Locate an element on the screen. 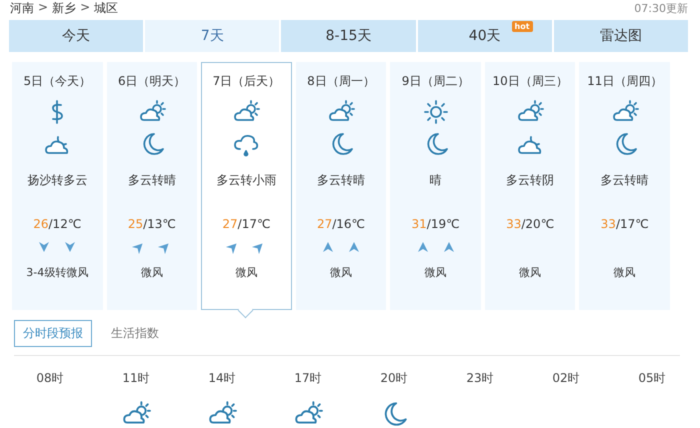 The width and height of the screenshot is (700, 428). wind-level: 3-4级转微风 is located at coordinates (57, 272).